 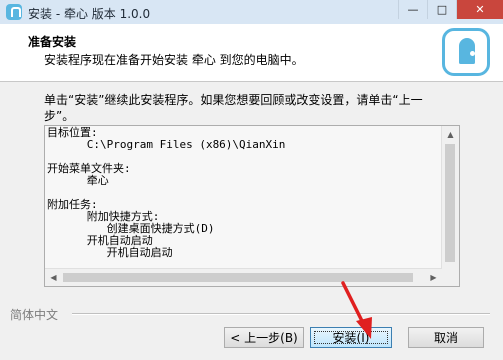 I want to click on page-title: 准备安装, so click(x=52, y=42).